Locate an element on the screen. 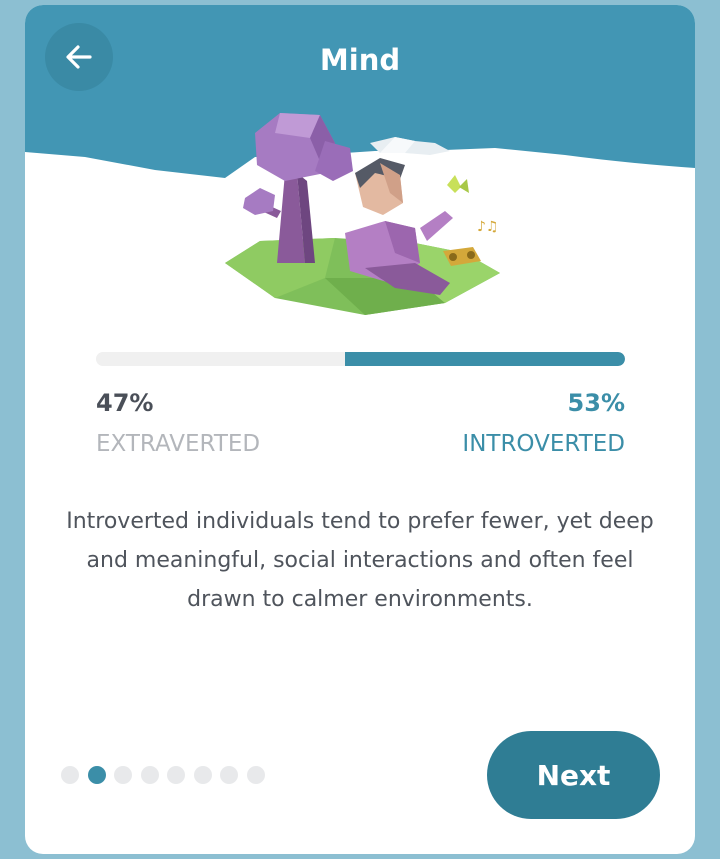  extraverted-percent: 47% is located at coordinates (125, 403).